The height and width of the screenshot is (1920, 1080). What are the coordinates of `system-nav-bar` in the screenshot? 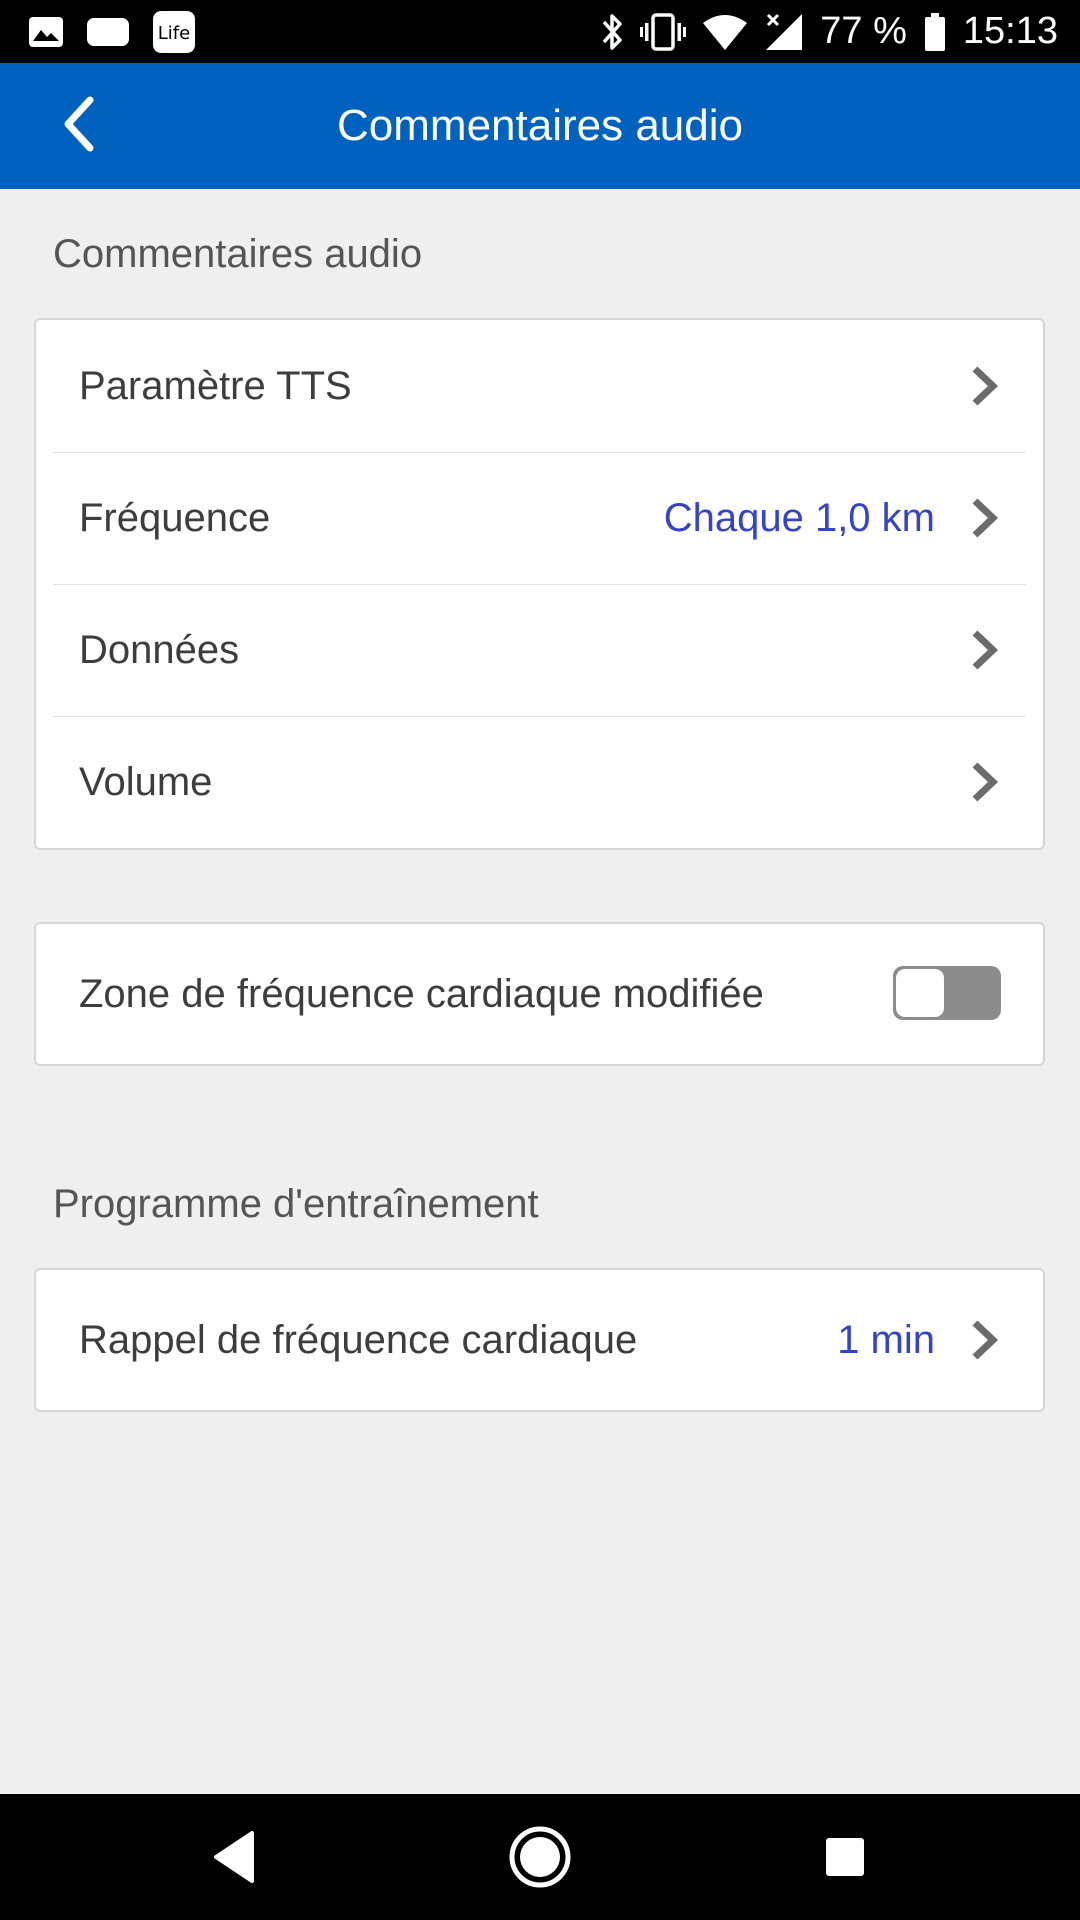 It's located at (540, 1857).